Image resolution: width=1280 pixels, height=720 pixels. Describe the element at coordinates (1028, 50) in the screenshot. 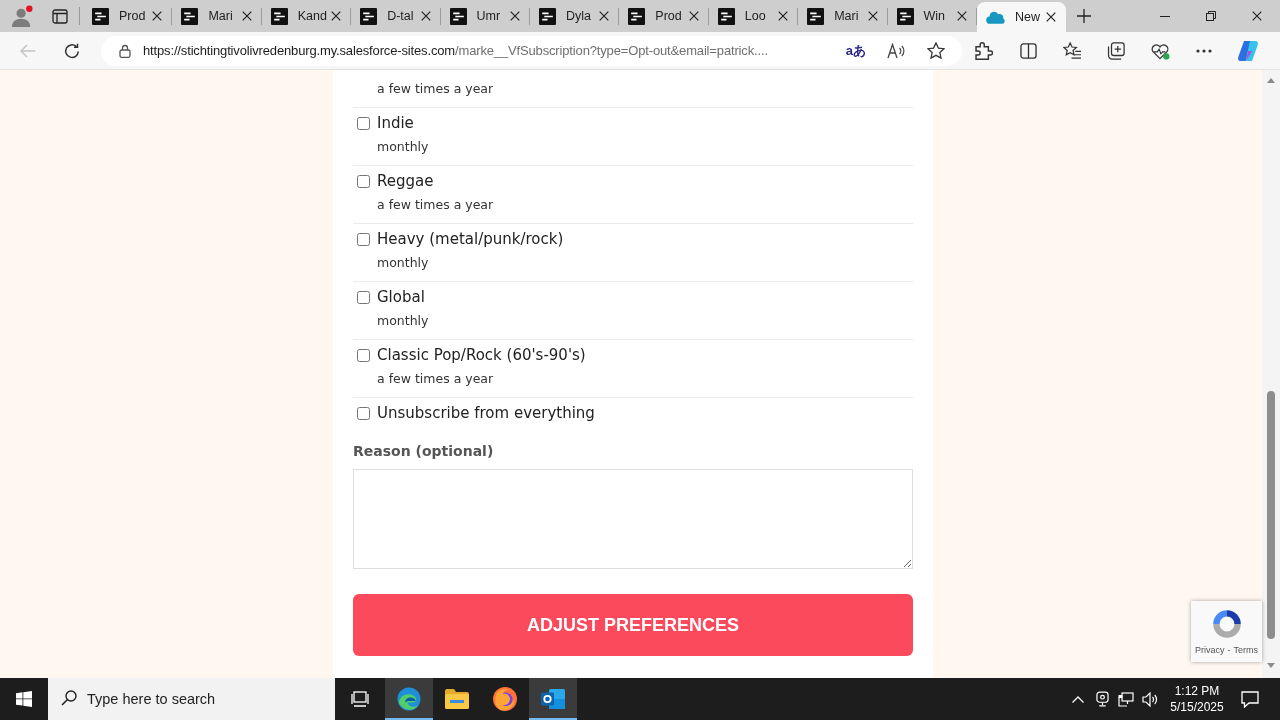

I see `split-screen-icon` at that location.